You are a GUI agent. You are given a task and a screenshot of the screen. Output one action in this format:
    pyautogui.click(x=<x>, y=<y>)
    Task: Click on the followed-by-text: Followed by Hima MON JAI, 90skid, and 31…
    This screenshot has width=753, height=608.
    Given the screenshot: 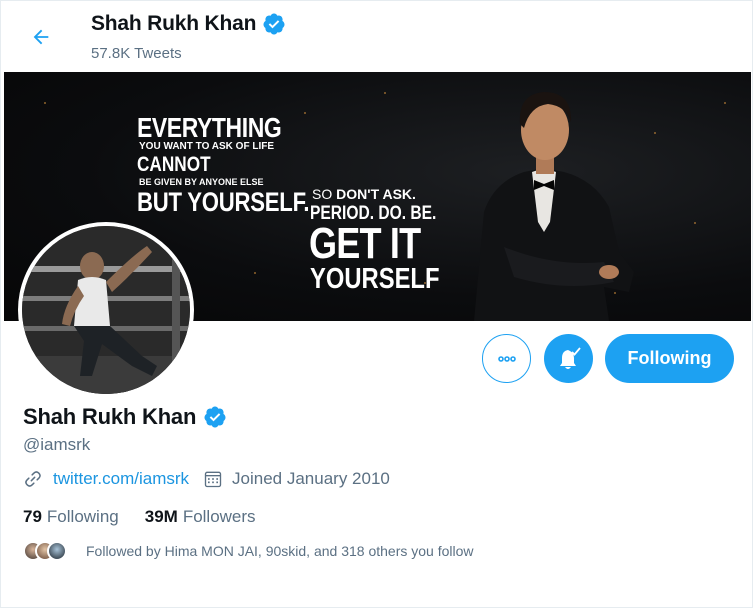 What is the action you would take?
    pyautogui.click(x=280, y=551)
    